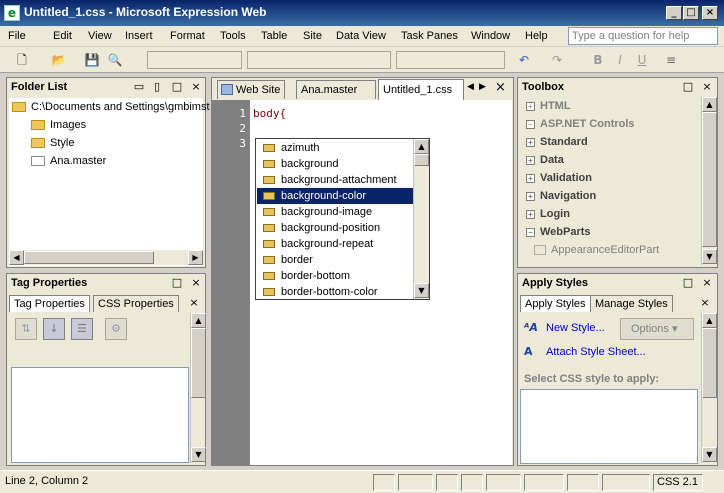  What do you see at coordinates (336, 89) in the screenshot?
I see `tab-ana-master: Ana.master` at bounding box center [336, 89].